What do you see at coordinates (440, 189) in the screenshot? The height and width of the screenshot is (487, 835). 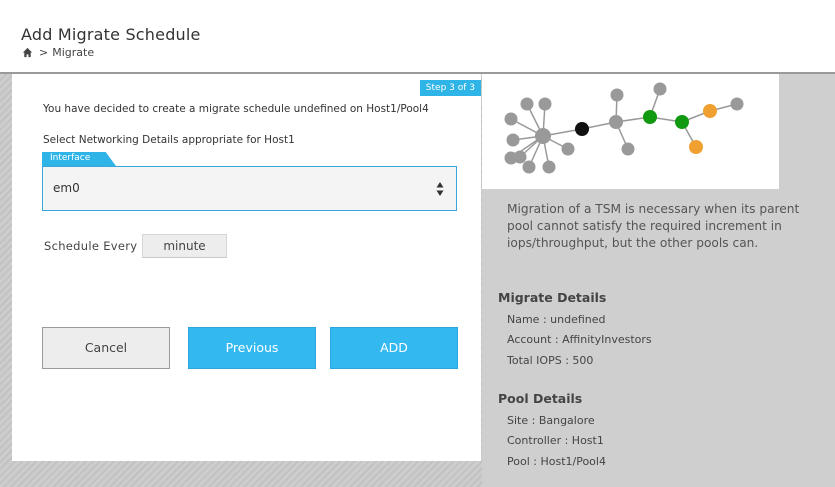 I see `sort-arrows-icon` at bounding box center [440, 189].